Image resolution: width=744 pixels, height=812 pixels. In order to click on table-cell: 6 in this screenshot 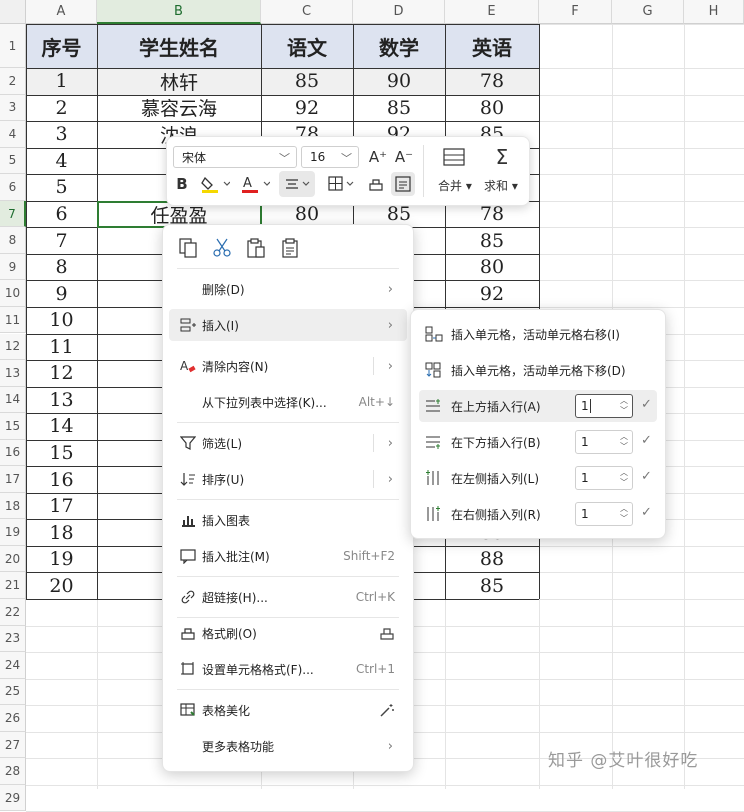, I will do `click(61, 214)`.